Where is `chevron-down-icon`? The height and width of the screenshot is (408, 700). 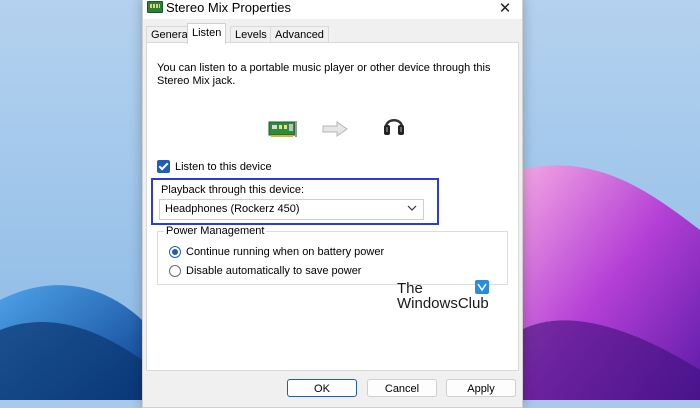
chevron-down-icon is located at coordinates (412, 208).